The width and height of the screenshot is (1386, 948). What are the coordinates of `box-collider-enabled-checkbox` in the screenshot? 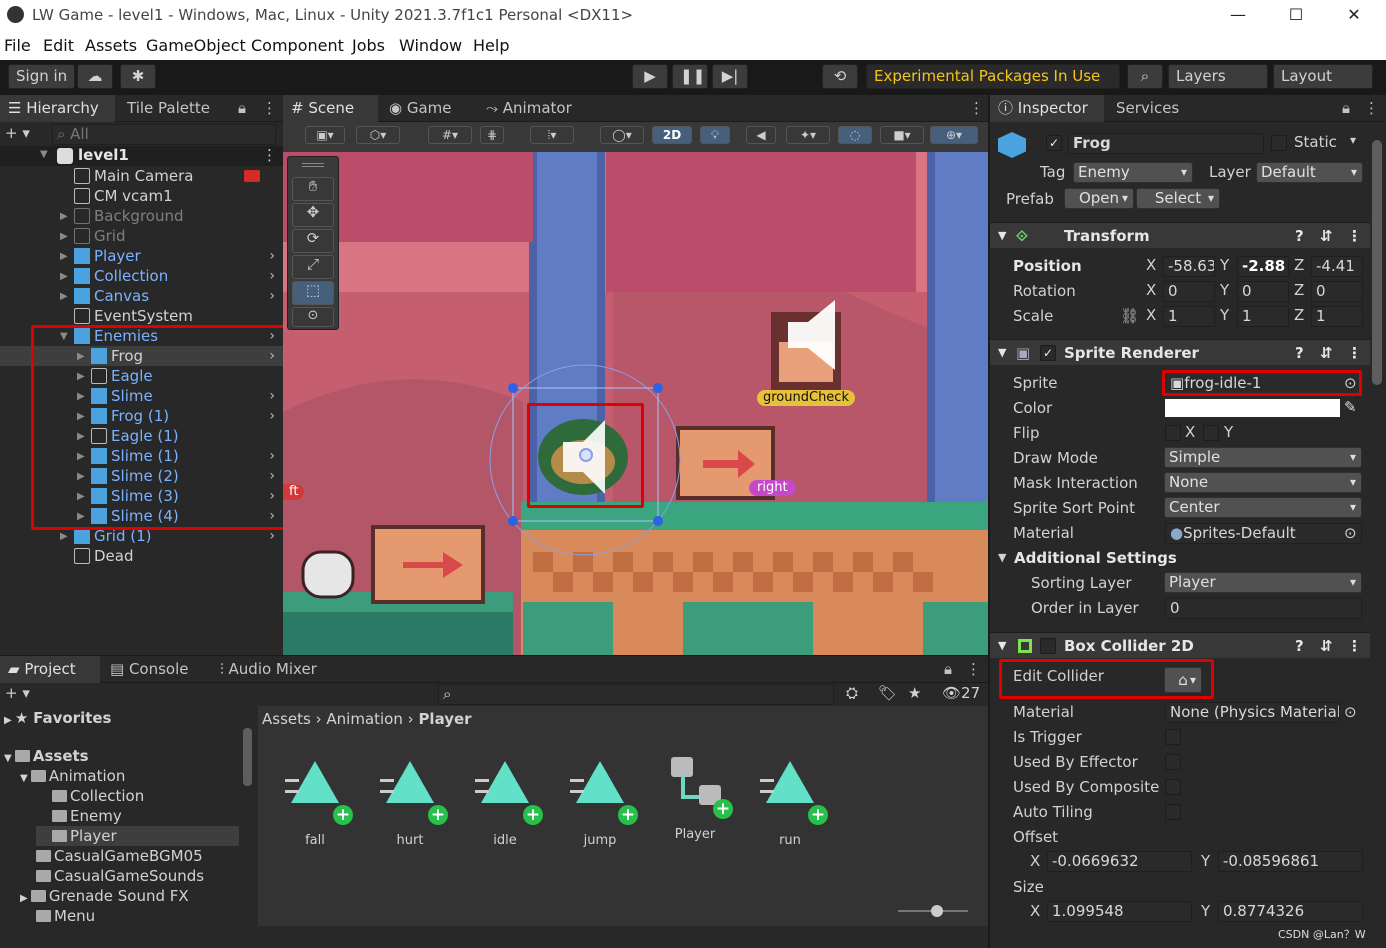 It's located at (1048, 646).